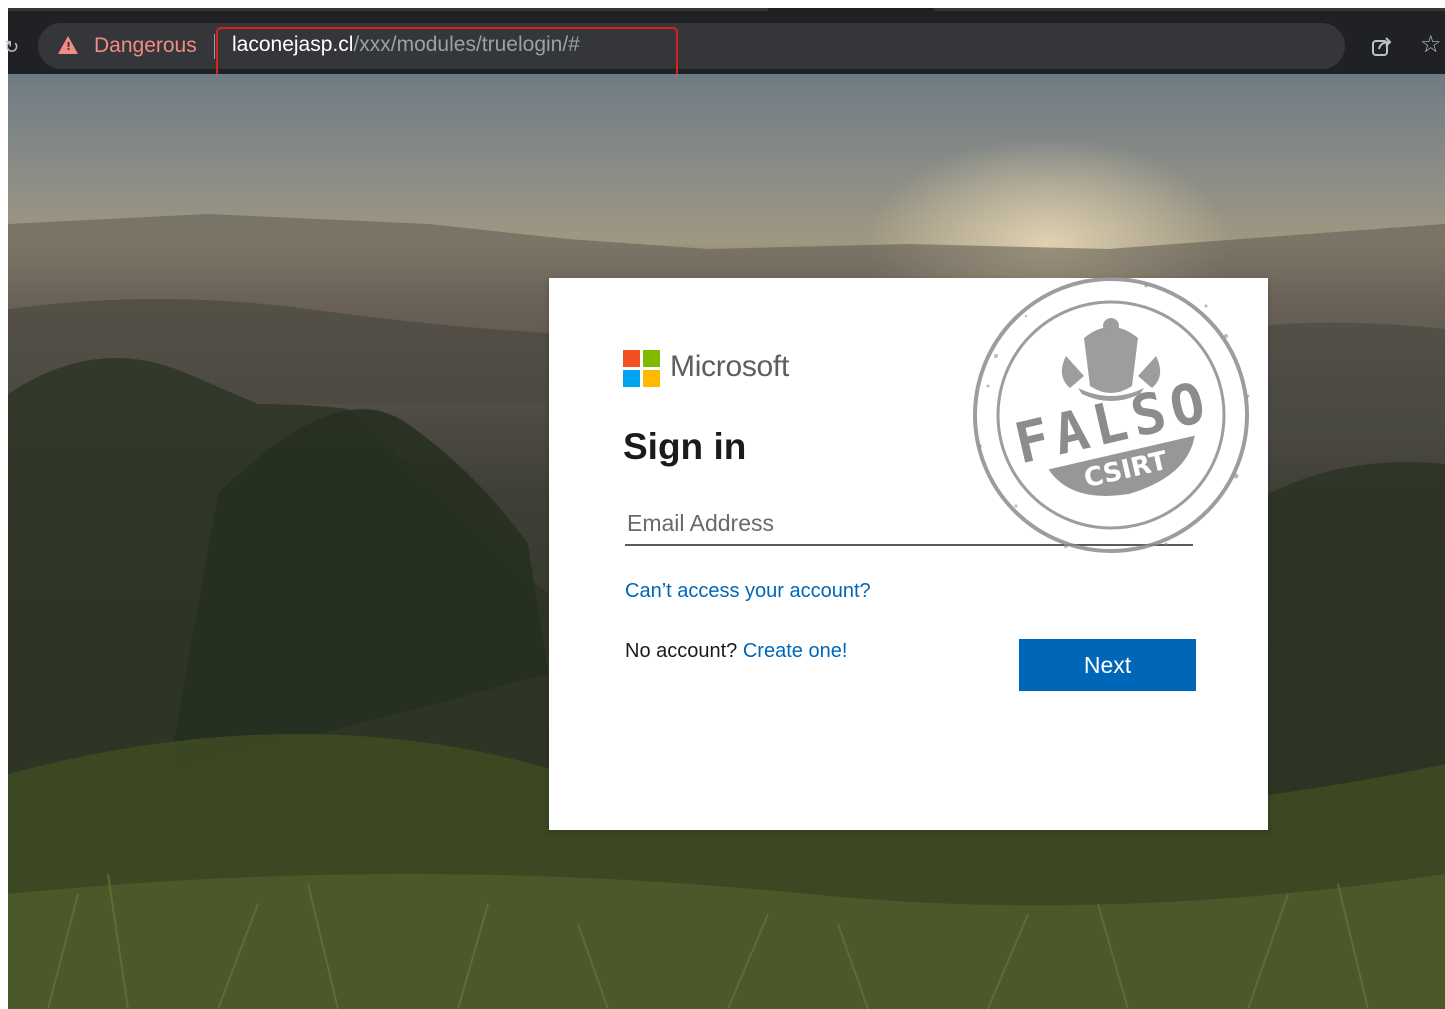 Image resolution: width=1445 pixels, height=1009 pixels. Describe the element at coordinates (68, 45) in the screenshot. I see `warning-triangle-icon` at that location.